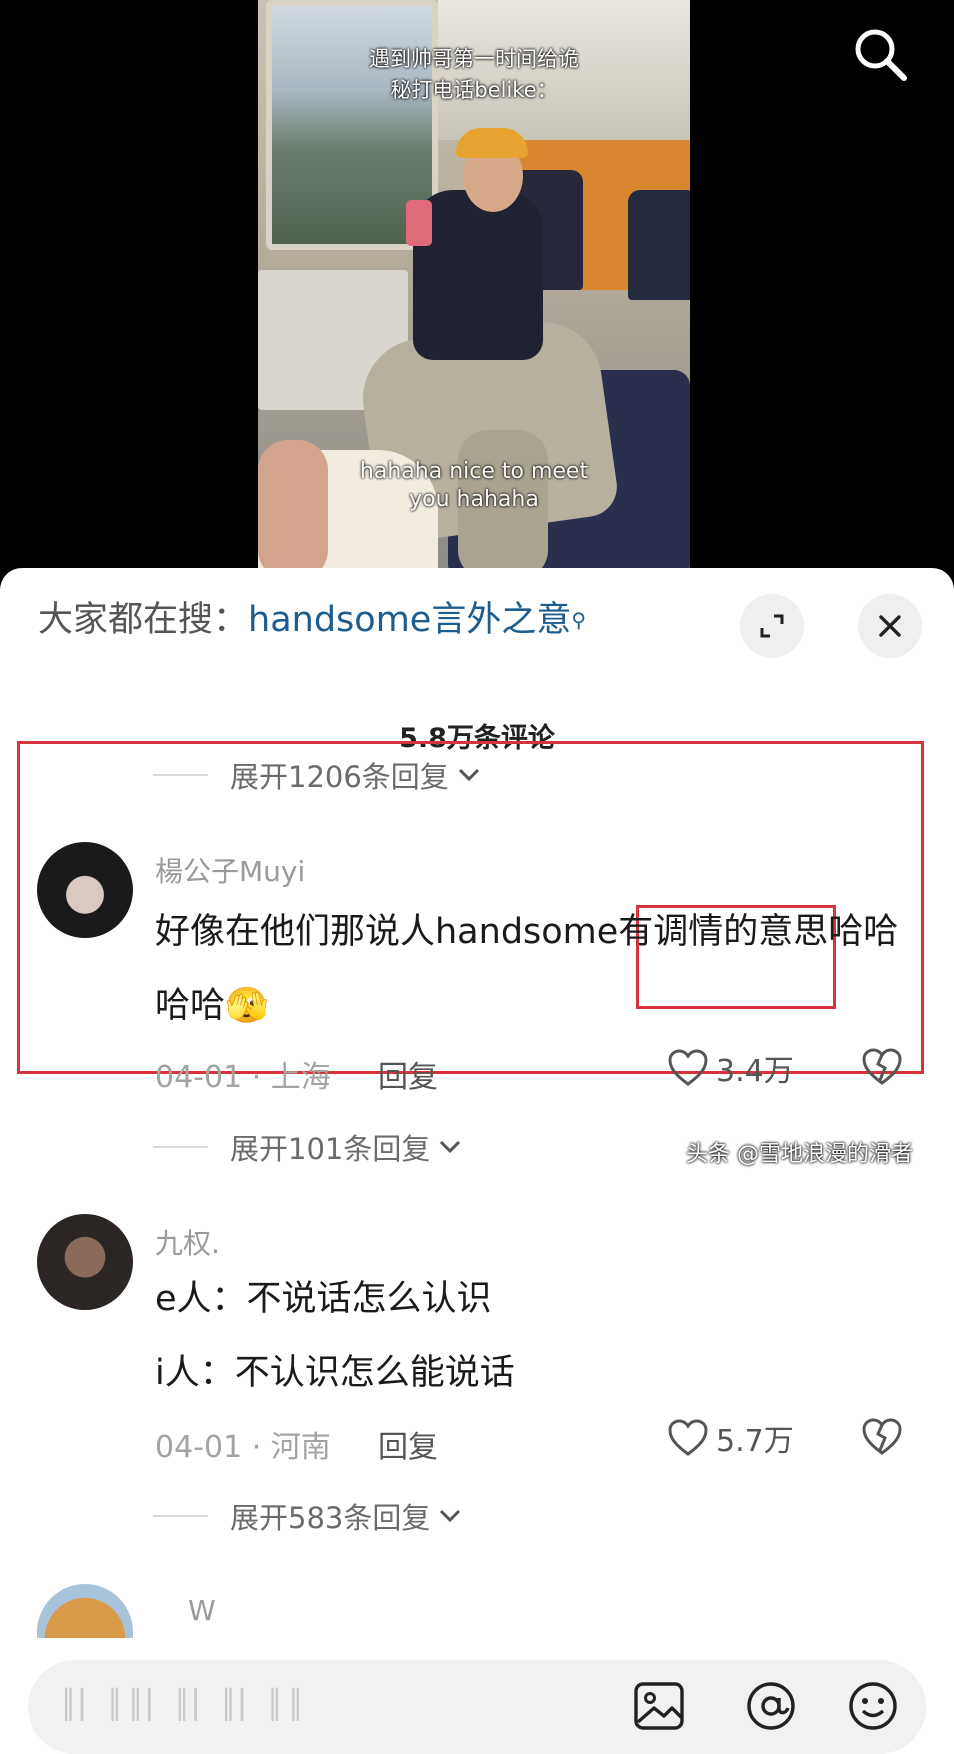 The height and width of the screenshot is (1754, 954). Describe the element at coordinates (184, 1704) in the screenshot. I see `input-placeholder: ║▏║║▏║▏║▏║║` at that location.